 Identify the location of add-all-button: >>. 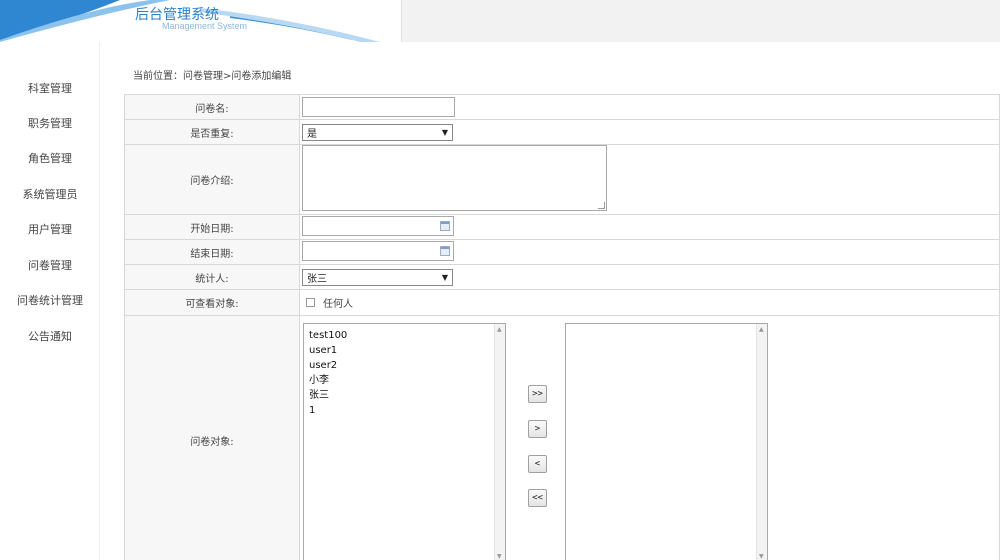
(537, 394).